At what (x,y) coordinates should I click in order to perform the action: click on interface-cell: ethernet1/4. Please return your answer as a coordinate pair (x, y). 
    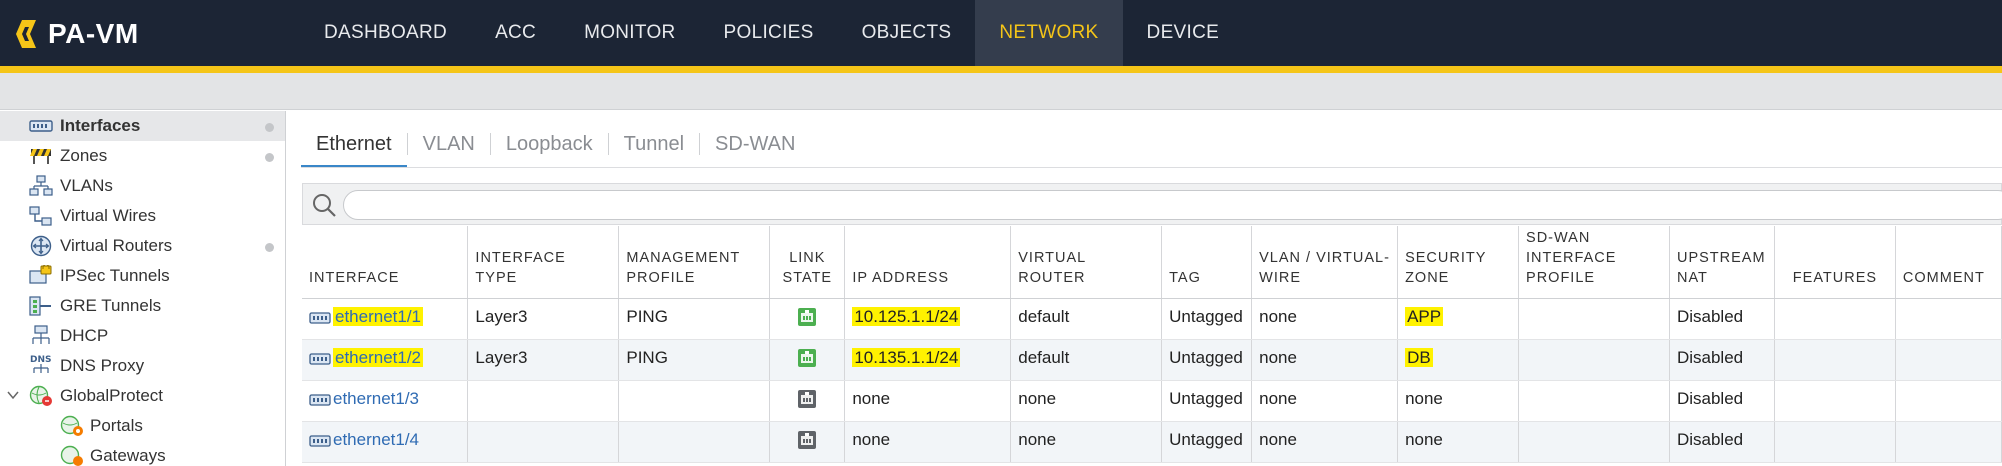
    Looking at the image, I should click on (385, 442).